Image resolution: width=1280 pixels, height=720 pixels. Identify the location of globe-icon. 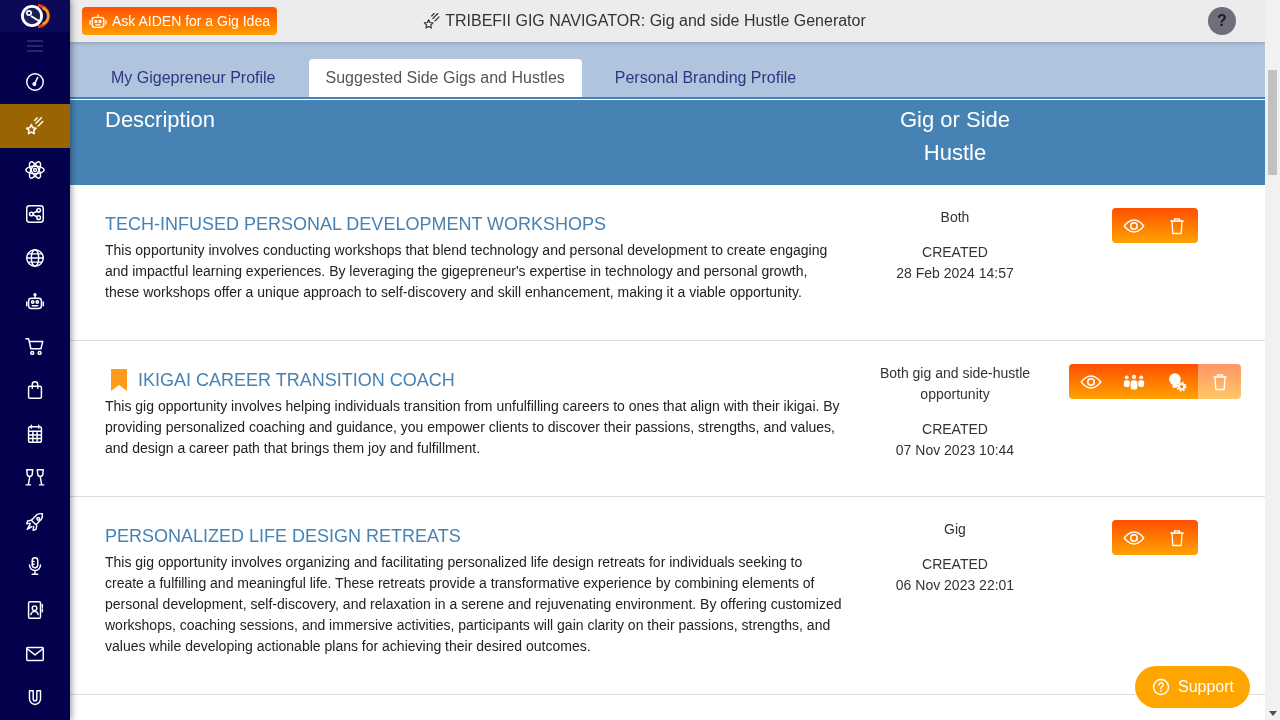
(35, 258).